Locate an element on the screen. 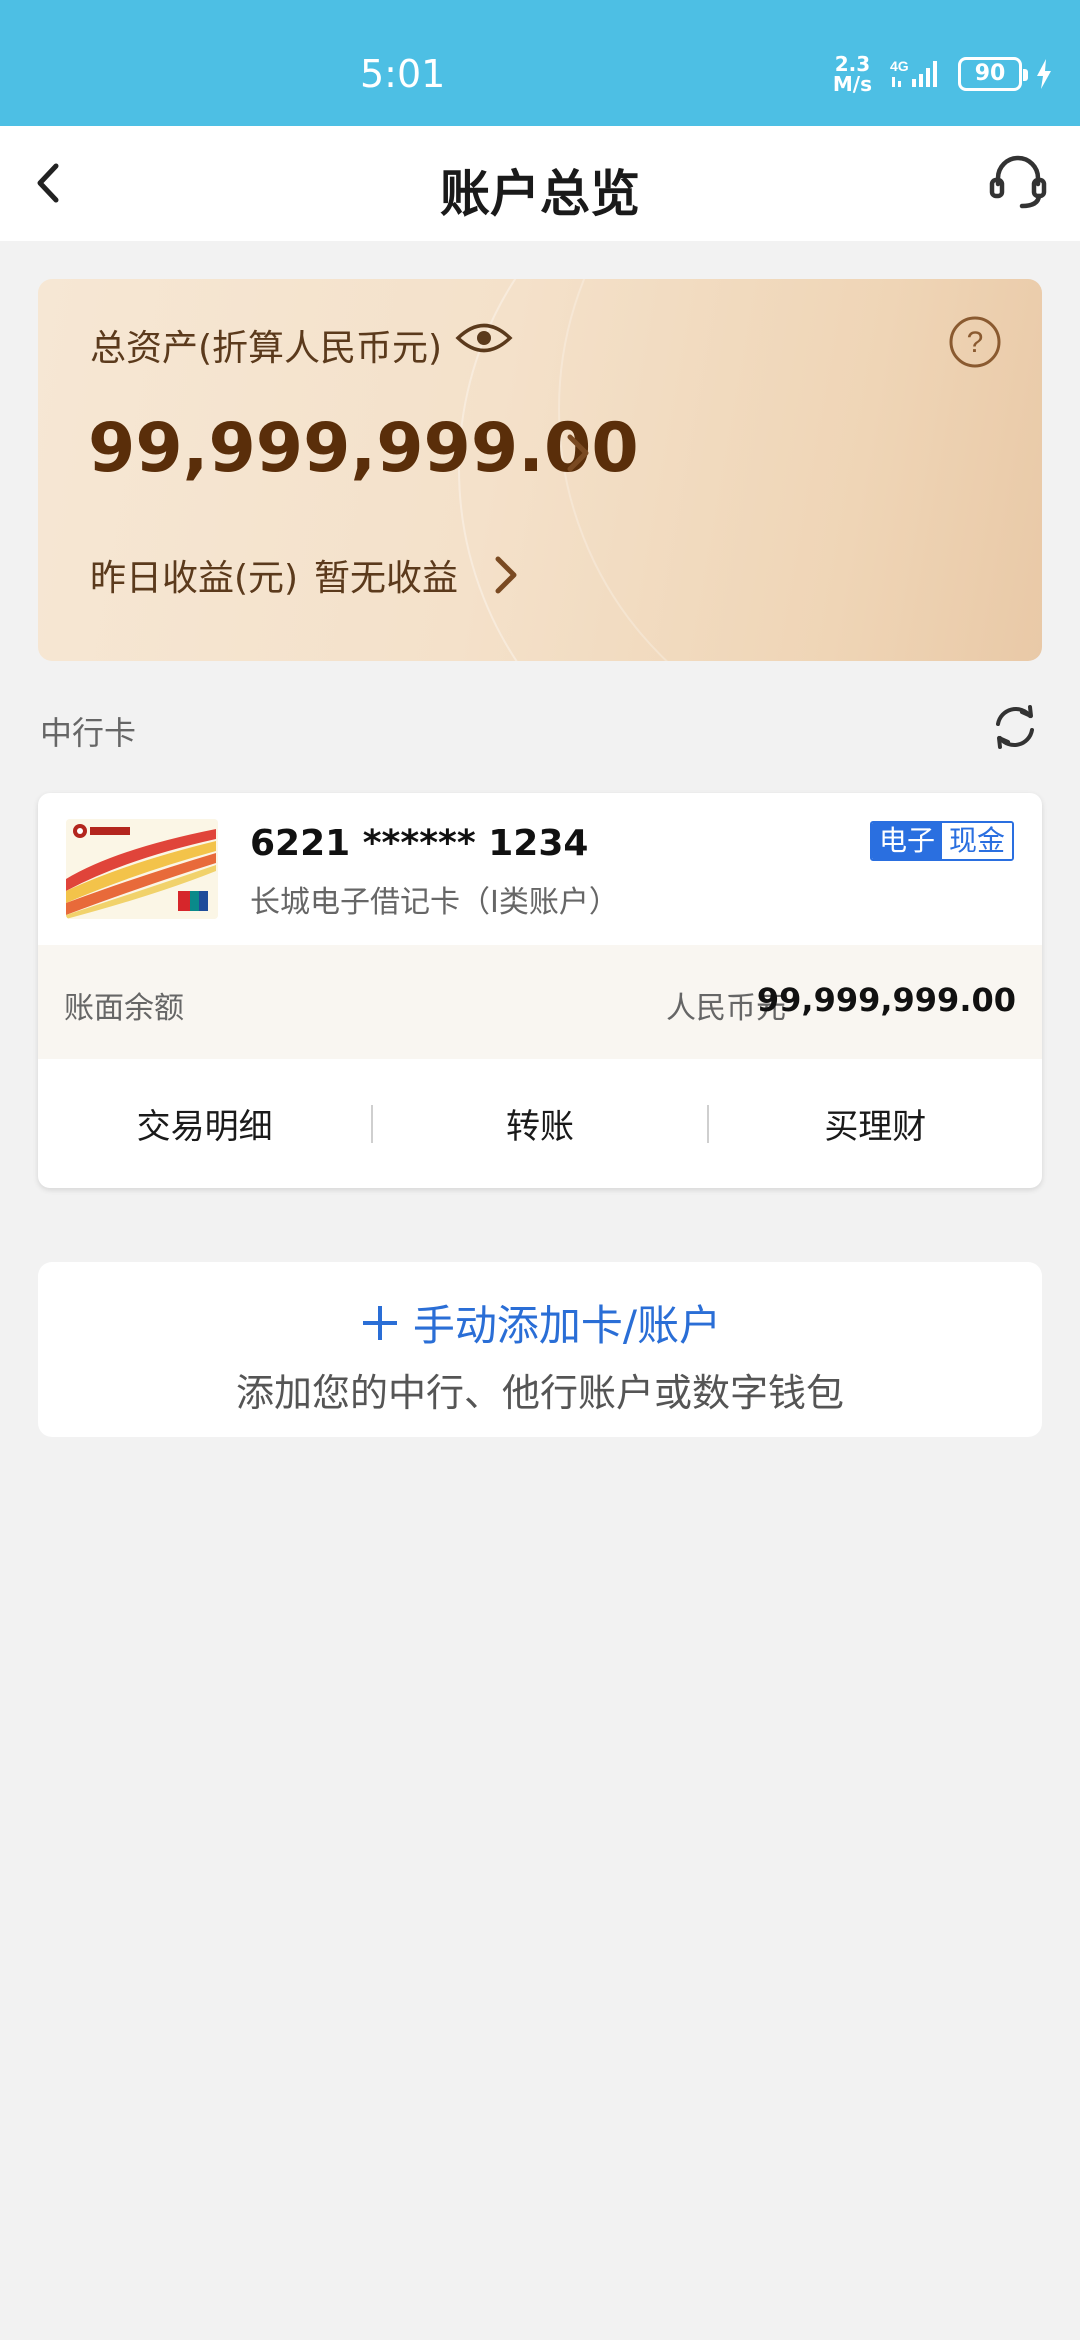  network-type-label: 4G is located at coordinates (899, 66).